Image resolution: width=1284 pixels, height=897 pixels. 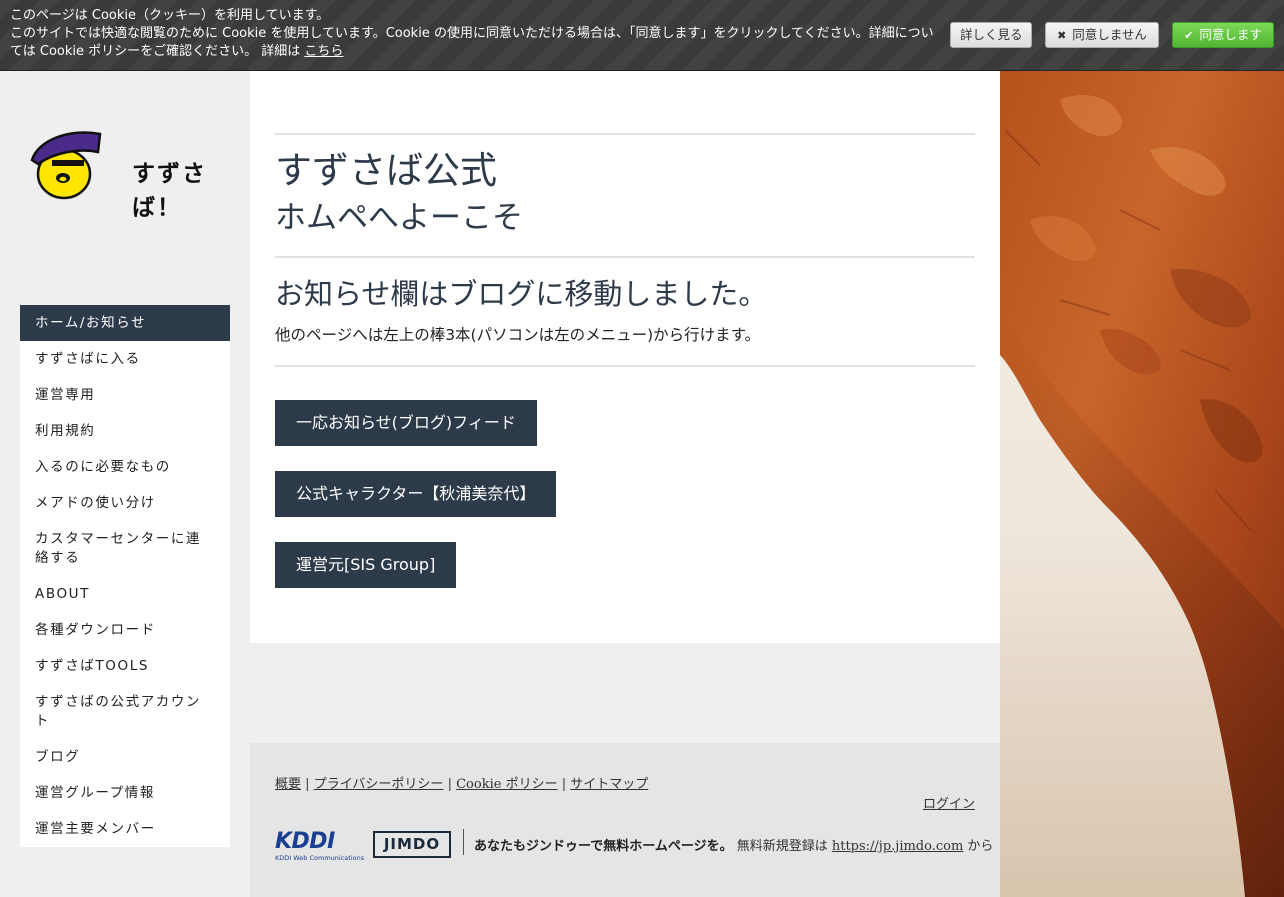 I want to click on kddi-logo: KDDI KDDI Web Communications, so click(x=320, y=846).